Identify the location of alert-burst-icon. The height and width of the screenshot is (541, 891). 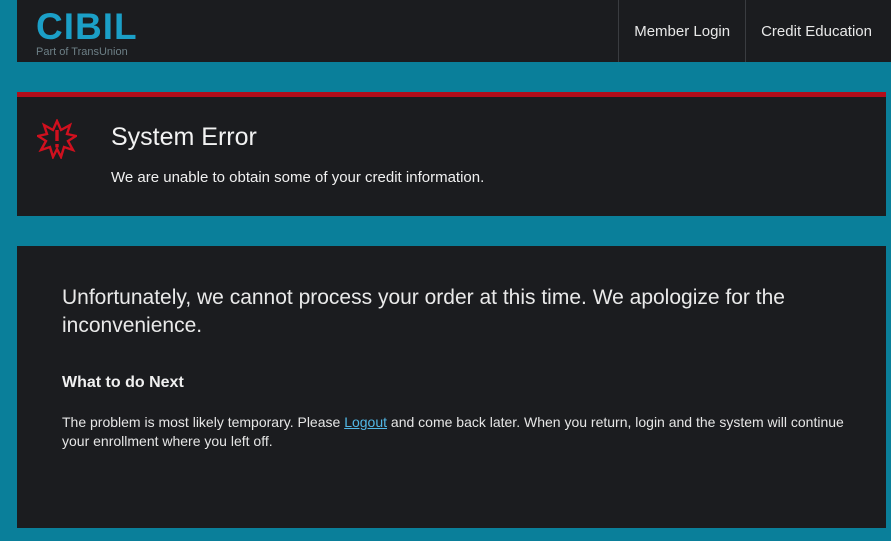
(57, 139).